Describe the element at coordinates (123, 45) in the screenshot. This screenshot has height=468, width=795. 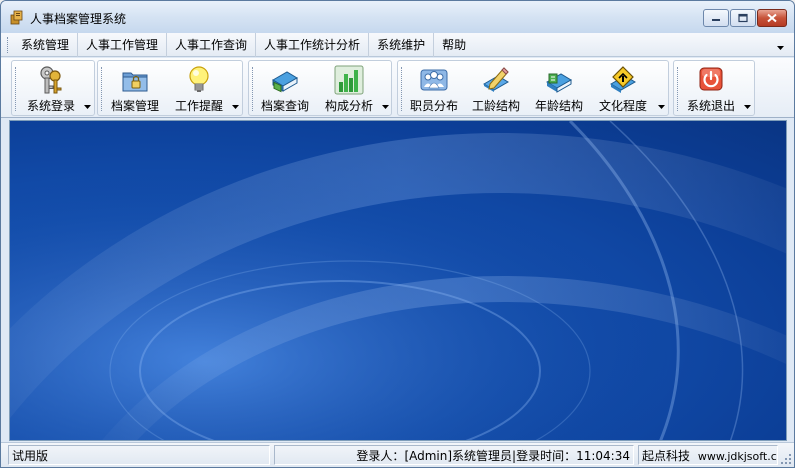
I see `menu-personnel-work-management: 人事工作管理` at that location.